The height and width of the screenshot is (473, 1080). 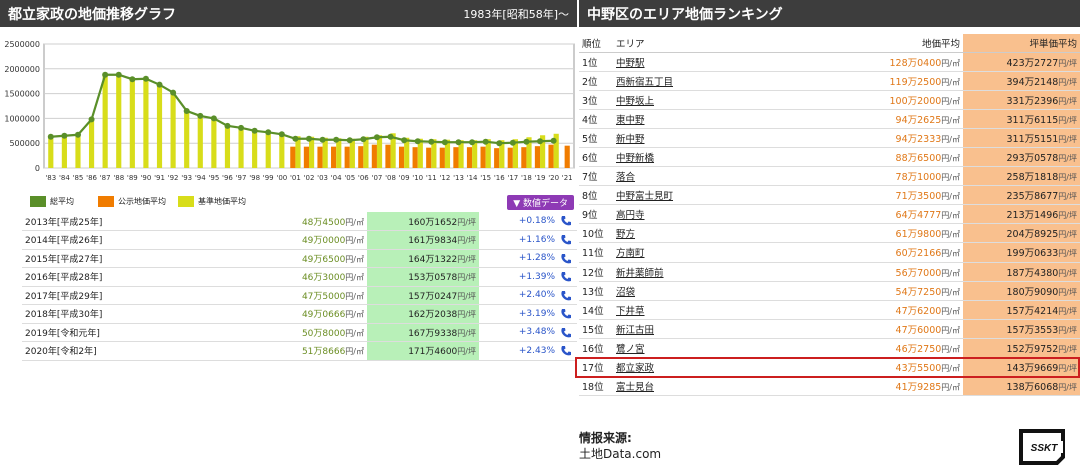 What do you see at coordinates (241, 178) in the screenshot?
I see `x-tick-label: '97` at bounding box center [241, 178].